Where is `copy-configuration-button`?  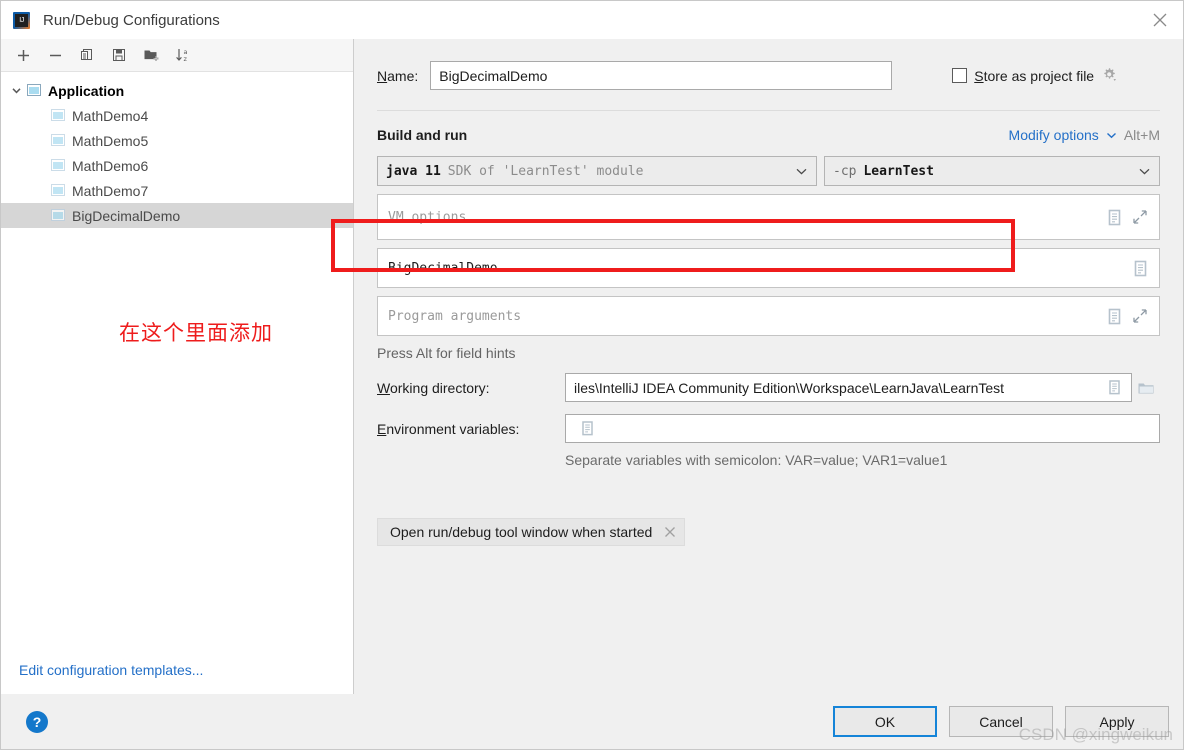
copy-configuration-button is located at coordinates (87, 55).